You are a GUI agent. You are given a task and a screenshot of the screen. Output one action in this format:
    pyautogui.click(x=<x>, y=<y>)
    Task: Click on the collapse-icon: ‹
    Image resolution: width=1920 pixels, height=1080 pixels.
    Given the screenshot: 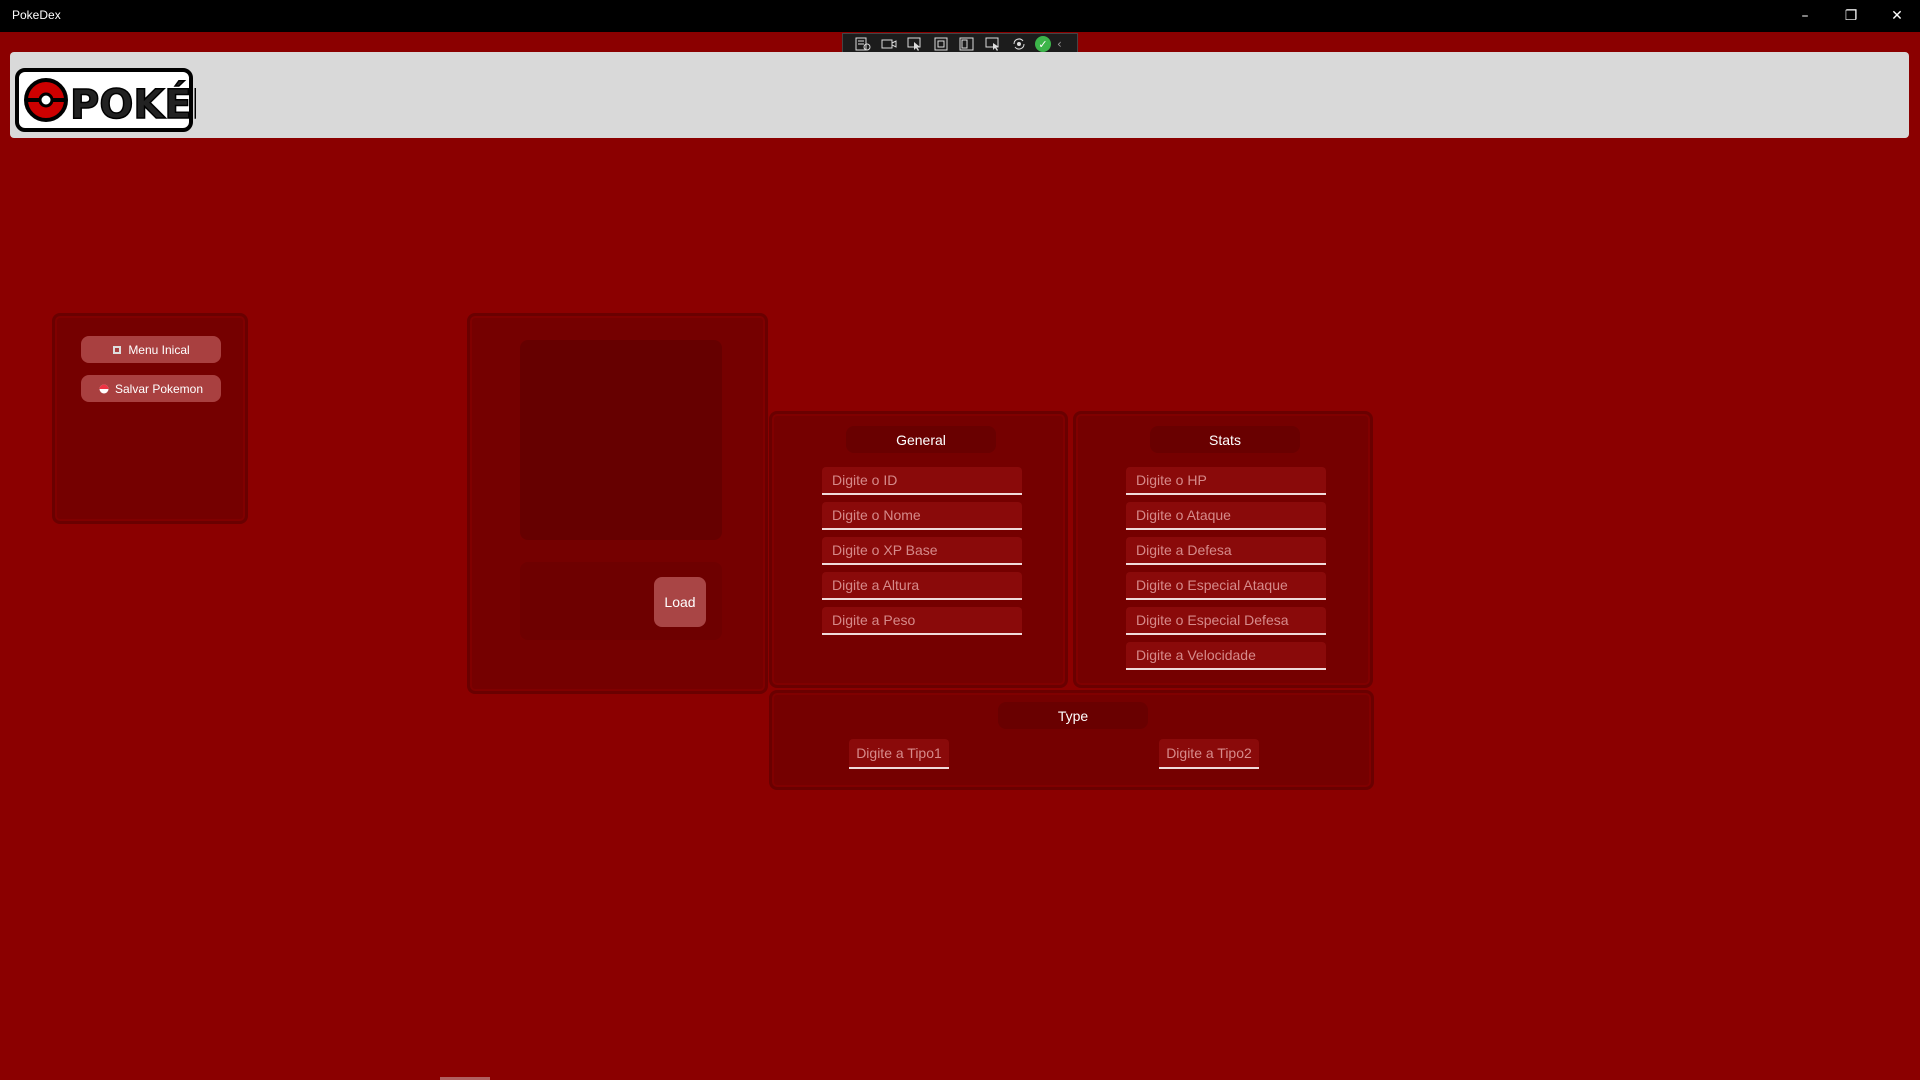 What is the action you would take?
    pyautogui.click(x=1059, y=44)
    